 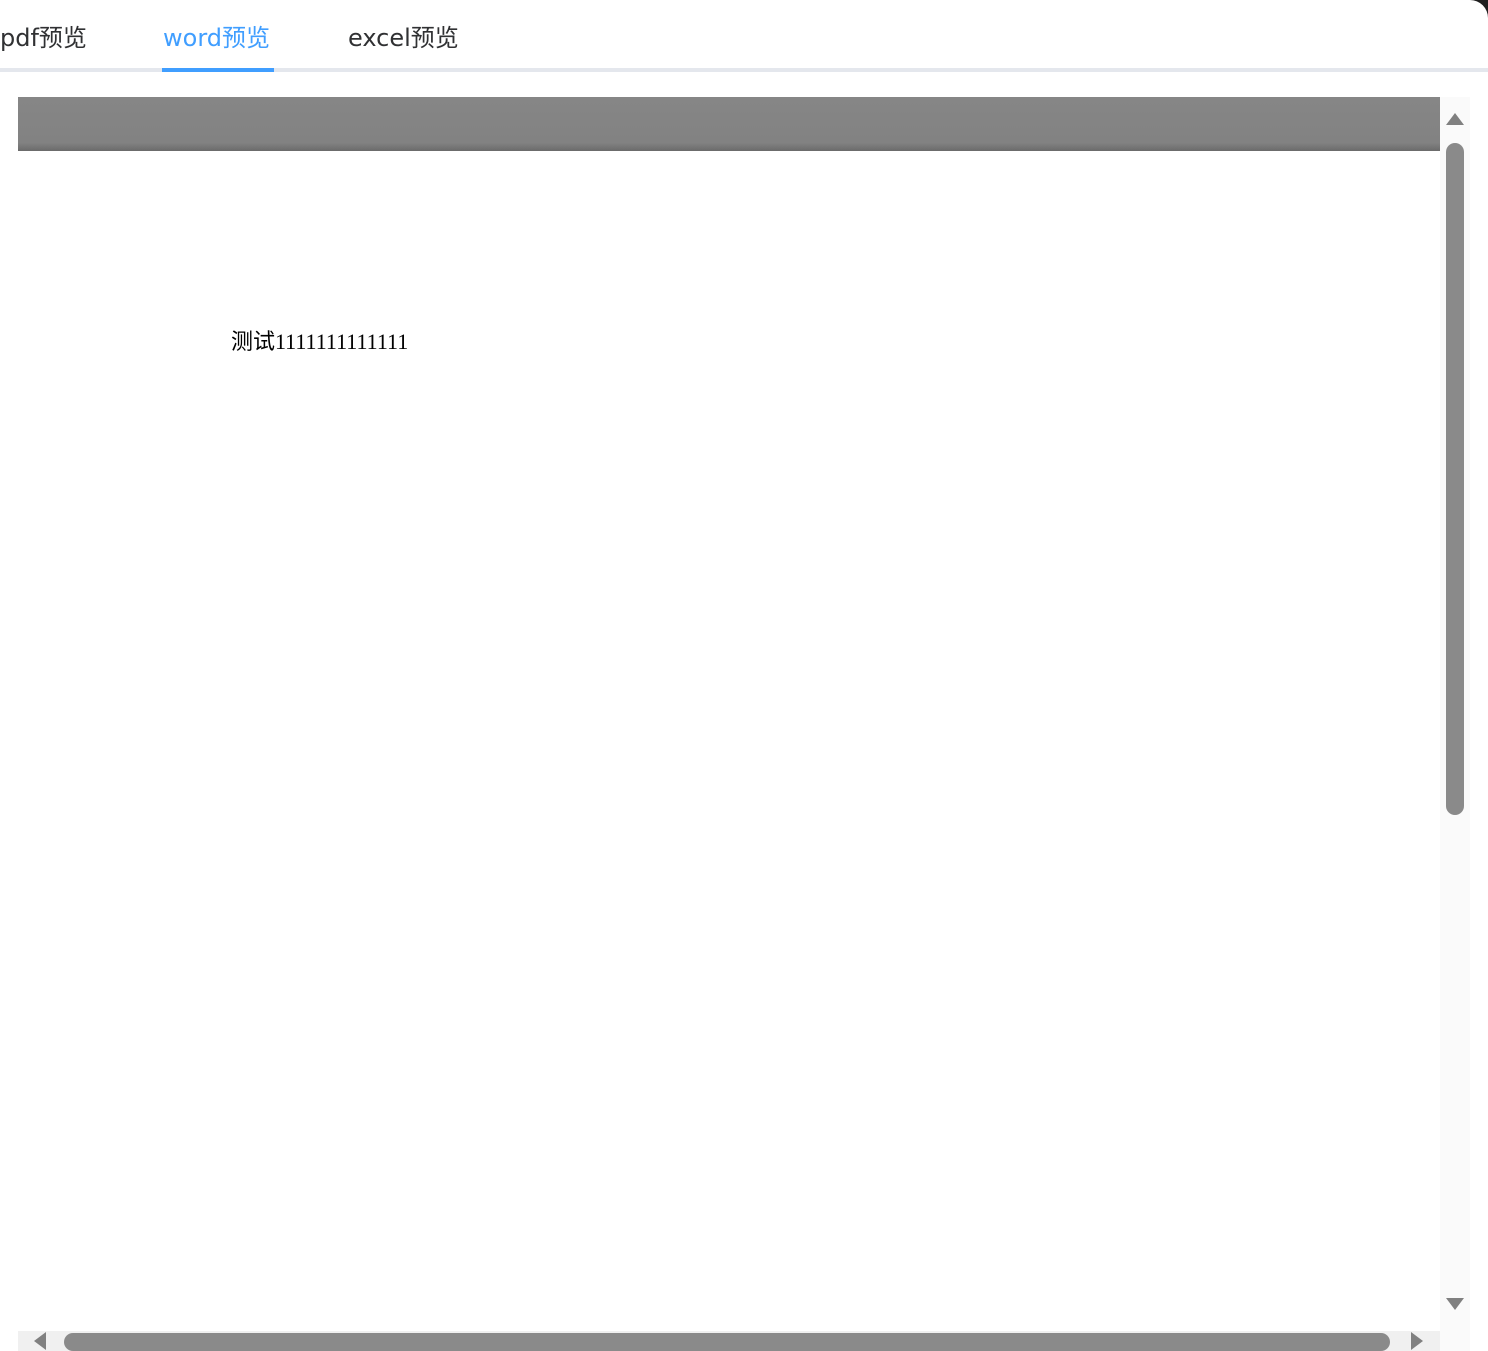 What do you see at coordinates (40, 1341) in the screenshot?
I see `triangle-left-icon` at bounding box center [40, 1341].